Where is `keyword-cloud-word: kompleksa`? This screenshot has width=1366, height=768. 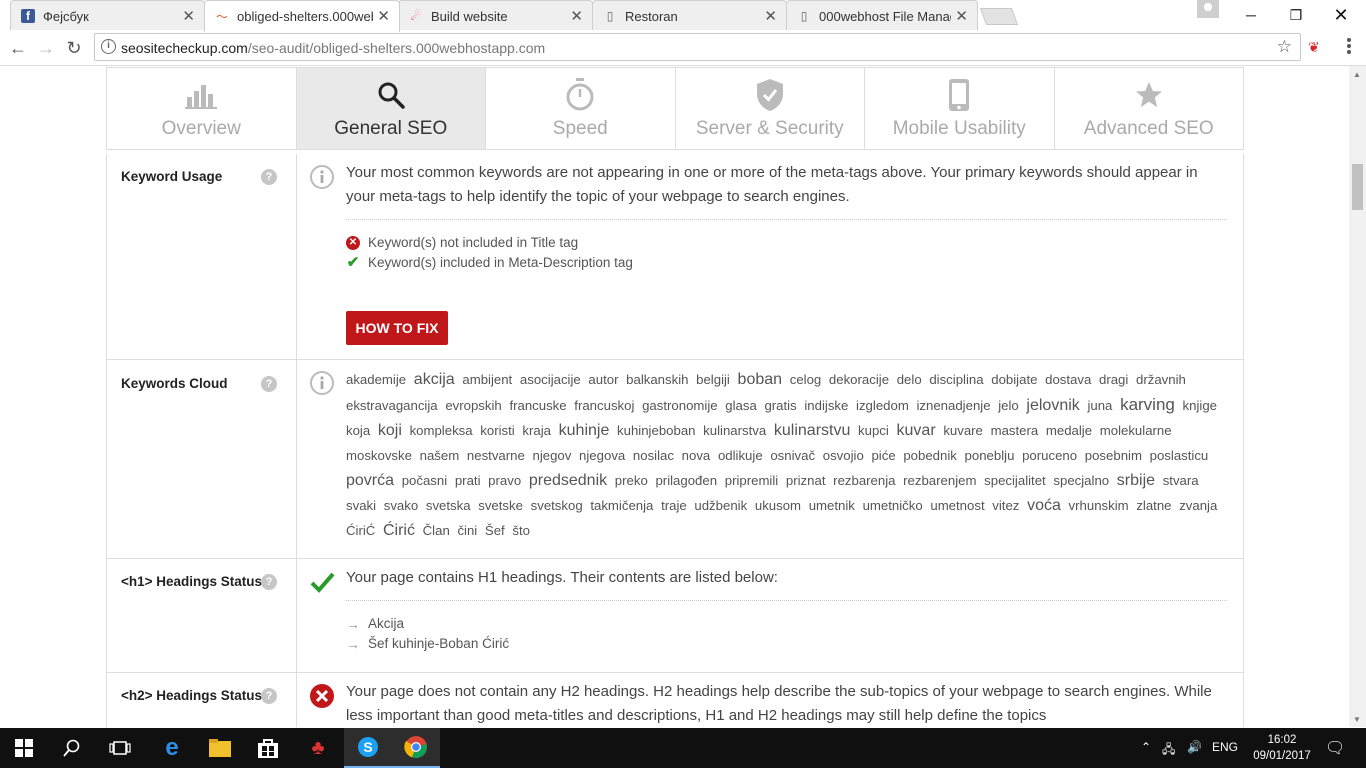 keyword-cloud-word: kompleksa is located at coordinates (441, 430).